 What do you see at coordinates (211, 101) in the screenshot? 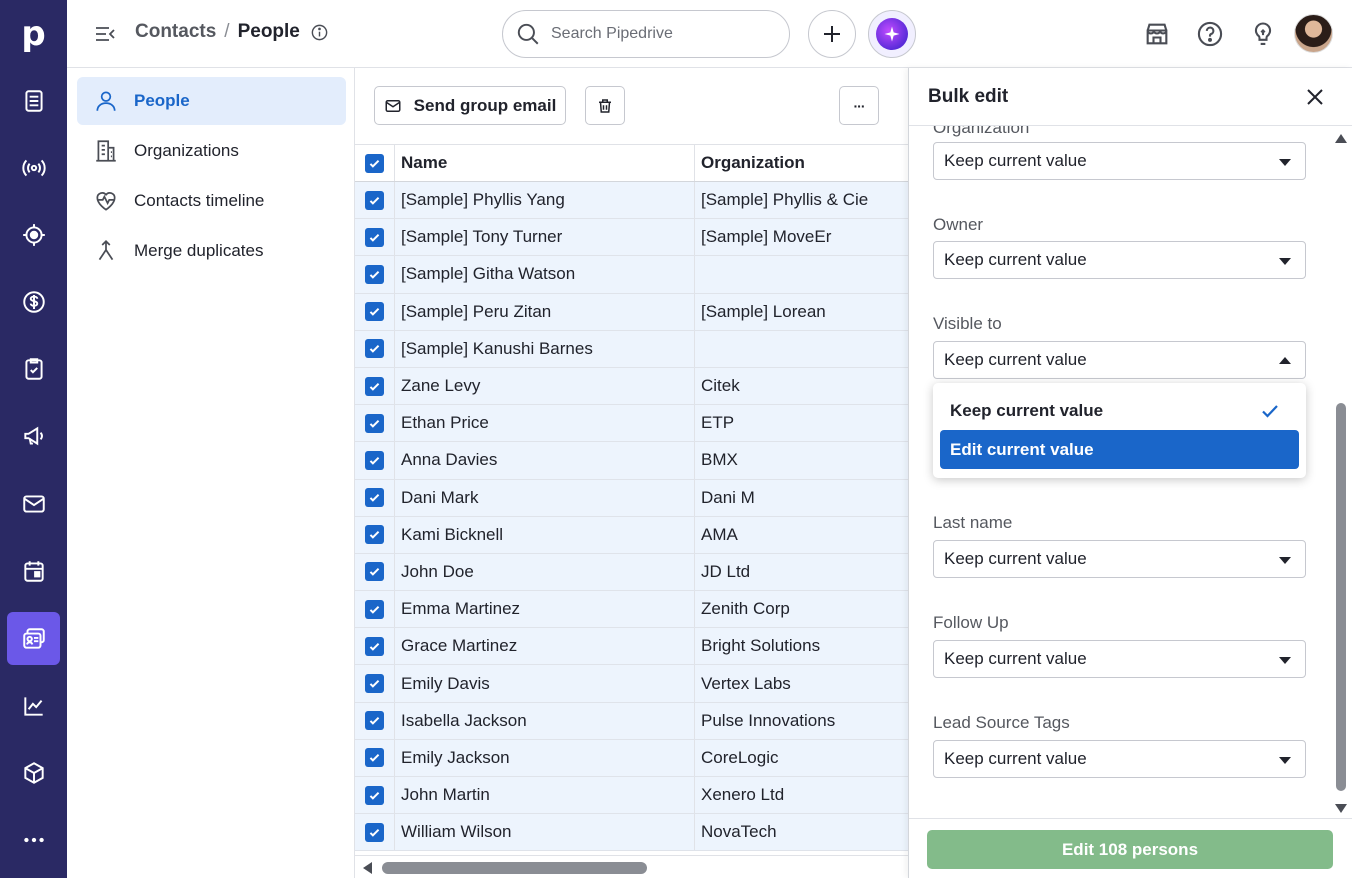
I see `sidebar-item-people: People` at bounding box center [211, 101].